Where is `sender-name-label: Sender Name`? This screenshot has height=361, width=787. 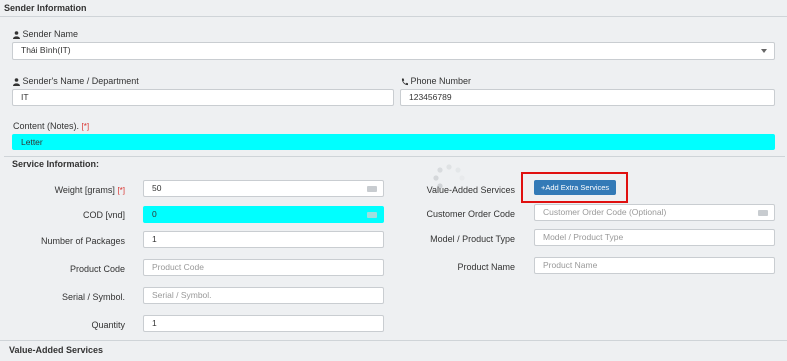 sender-name-label: Sender Name is located at coordinates (50, 34).